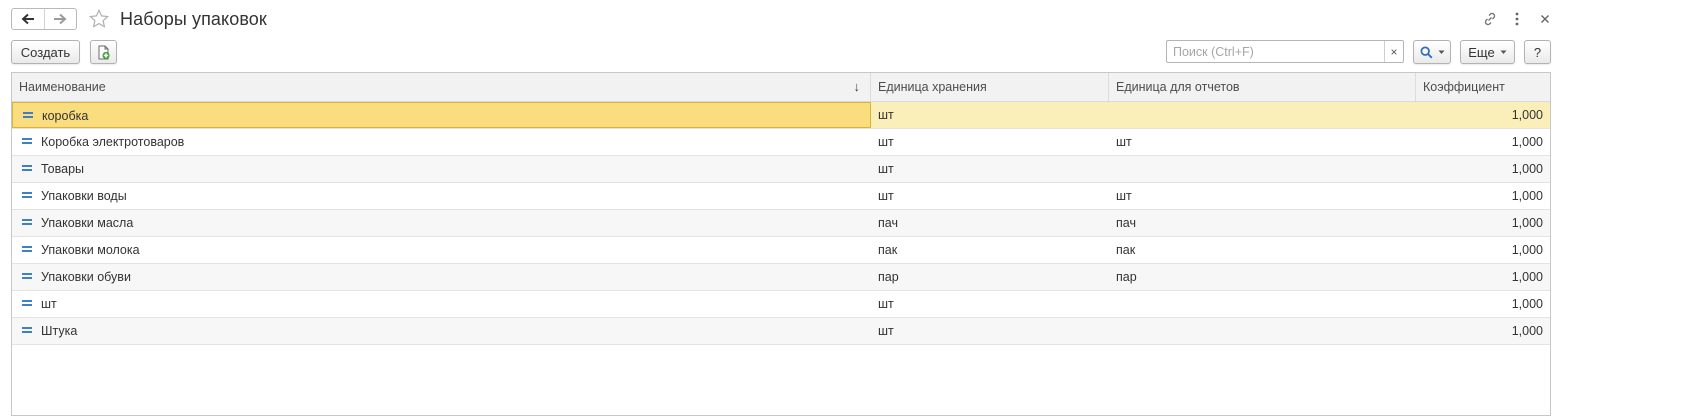 The image size is (1708, 416). Describe the element at coordinates (193, 19) in the screenshot. I see `page-title: Наборы упаковок` at that location.